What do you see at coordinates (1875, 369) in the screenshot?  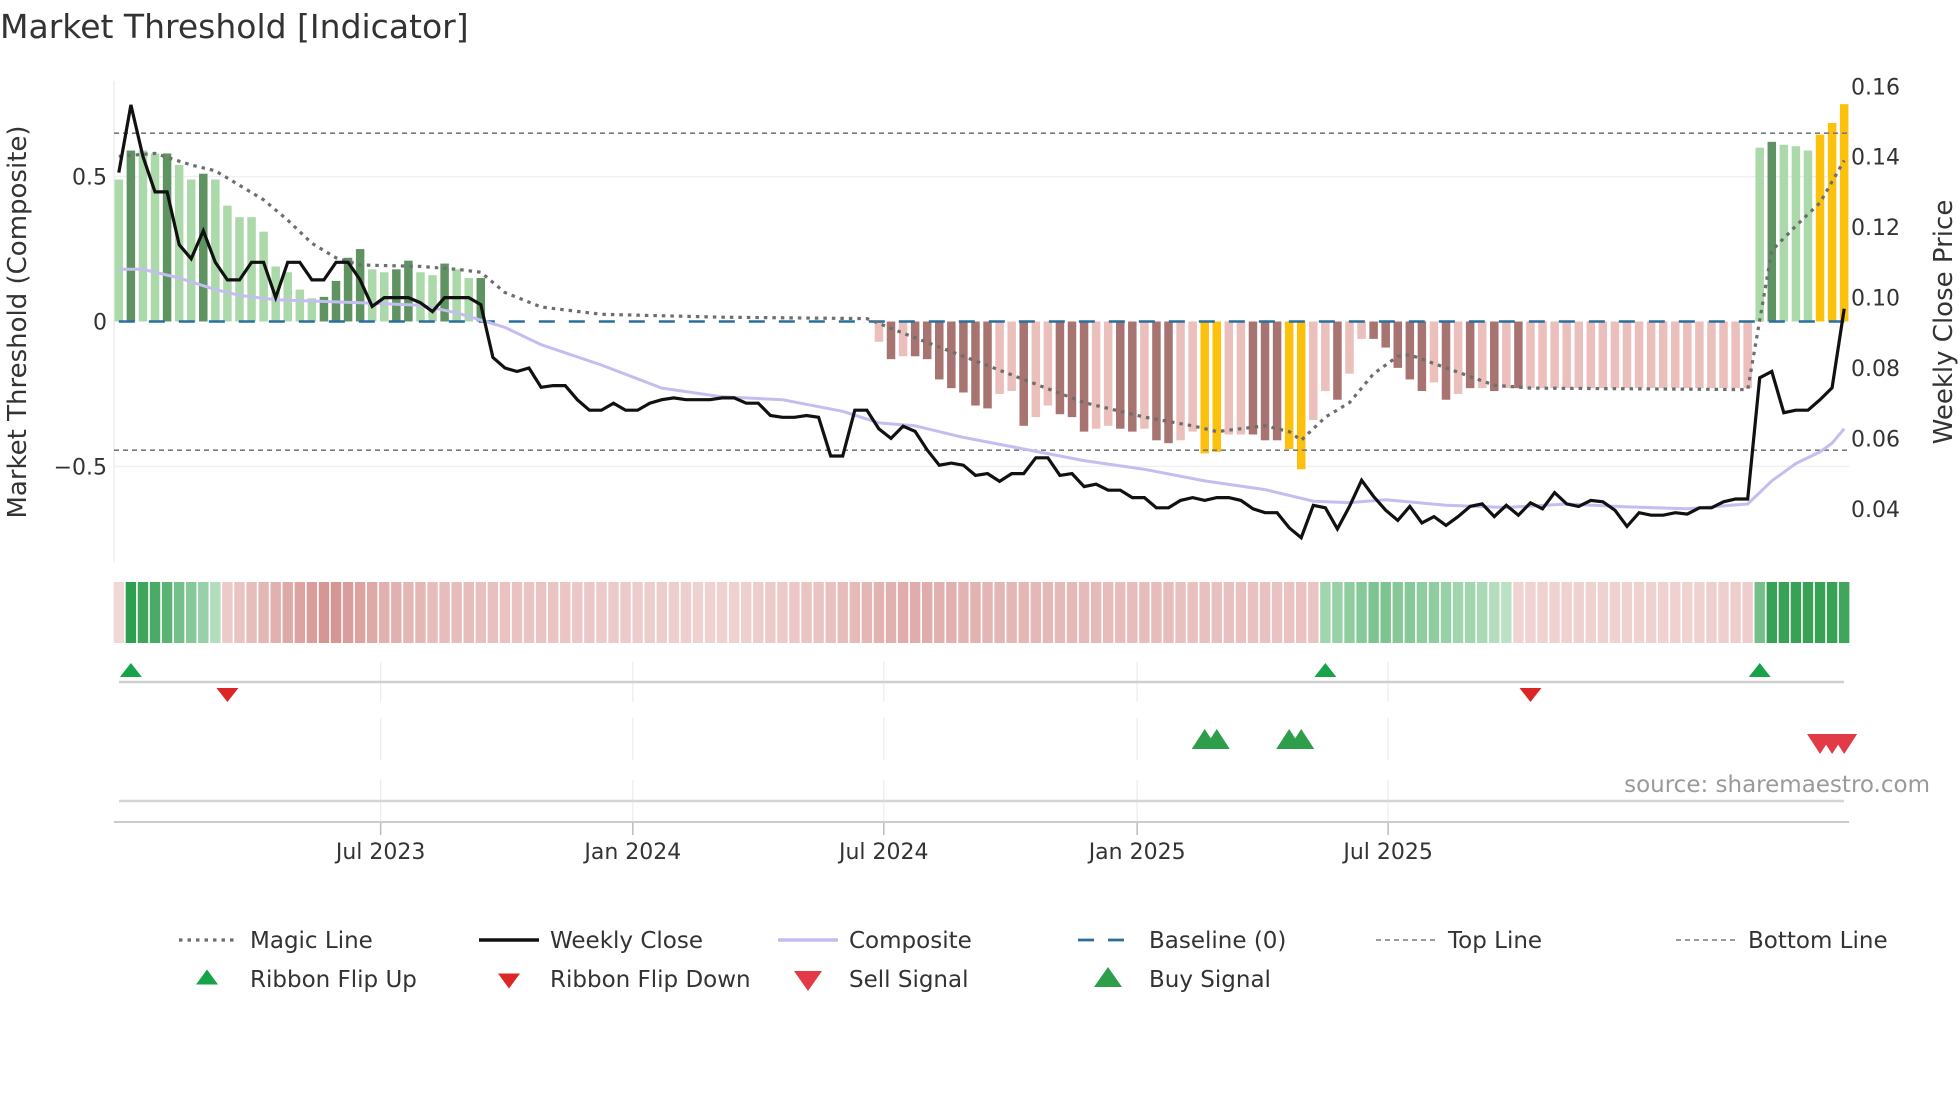 I see `right-tick-label: 0.08` at bounding box center [1875, 369].